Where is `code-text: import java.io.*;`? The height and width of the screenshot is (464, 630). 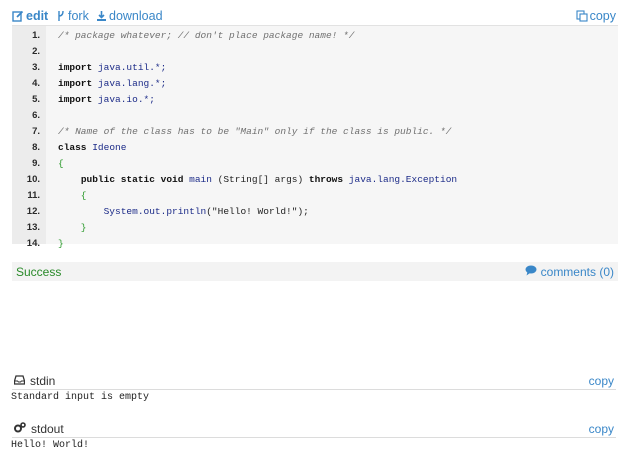
code-text: import java.io.*; is located at coordinates (106, 100).